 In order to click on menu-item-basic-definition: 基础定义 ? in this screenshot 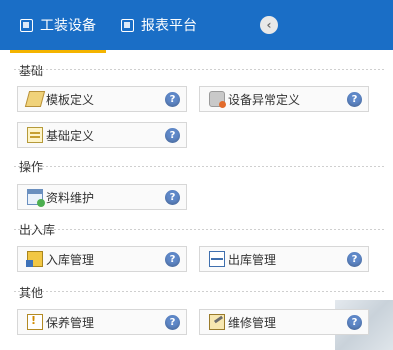, I will do `click(102, 135)`.